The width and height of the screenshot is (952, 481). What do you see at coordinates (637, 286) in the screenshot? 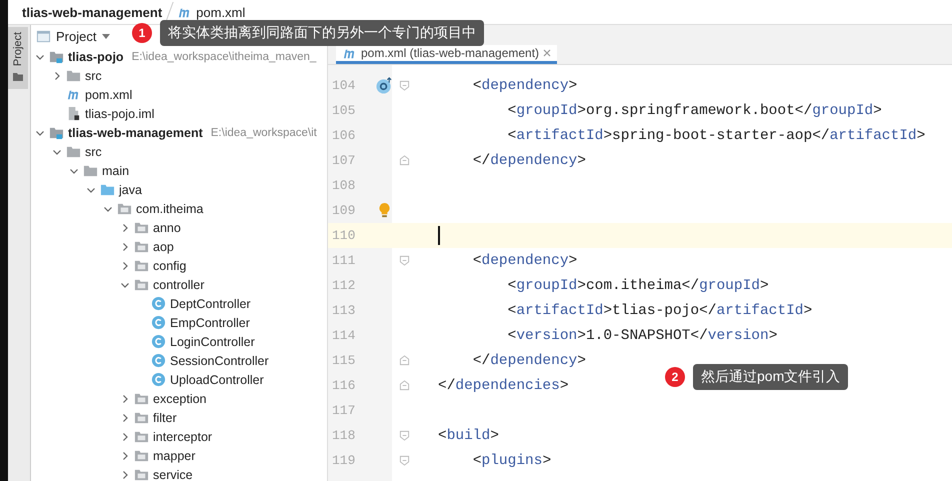
I see `code-line: <groupId>com.itheima</groupId>` at bounding box center [637, 286].